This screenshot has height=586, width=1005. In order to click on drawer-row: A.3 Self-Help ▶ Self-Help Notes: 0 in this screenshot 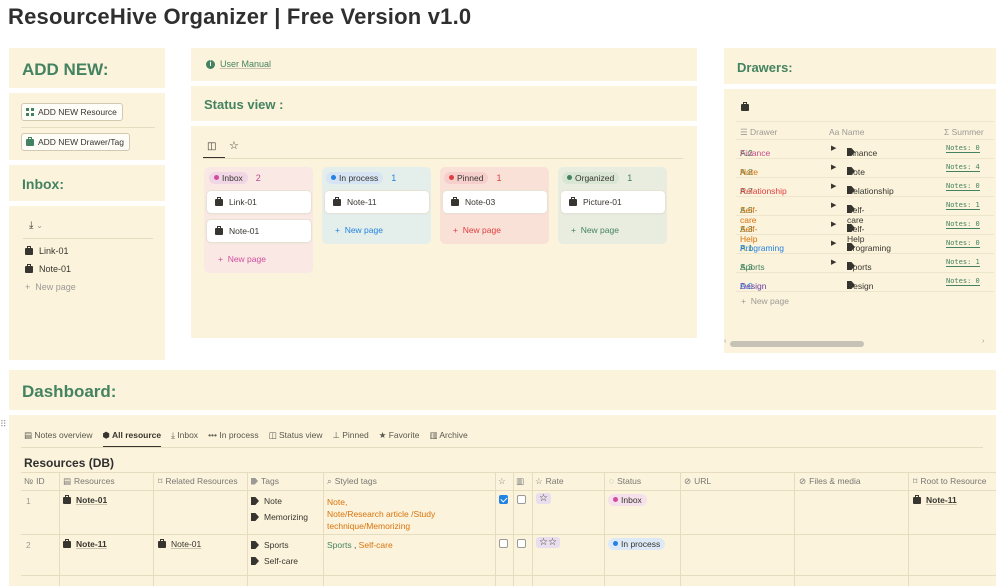, I will do `click(865, 230)`.